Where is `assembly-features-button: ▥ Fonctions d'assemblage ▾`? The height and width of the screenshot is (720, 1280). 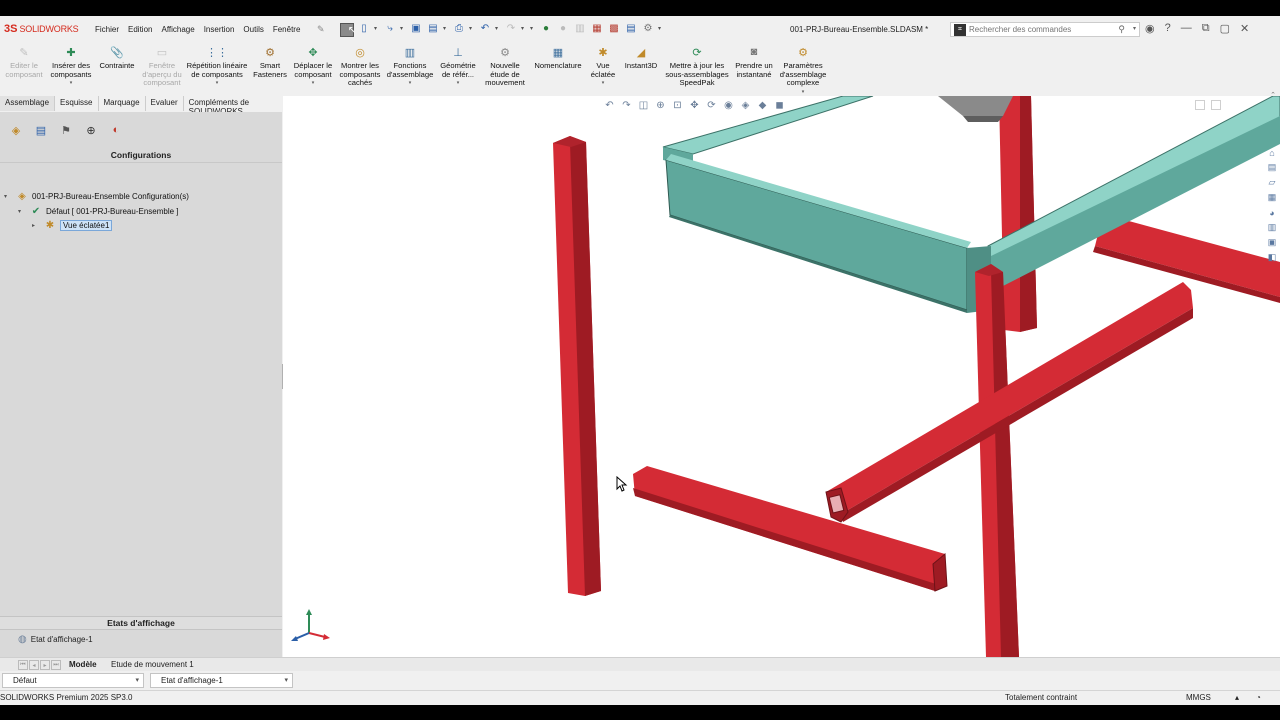
assembly-features-button: ▥ Fonctions d'assemblage ▾ is located at coordinates (410, 70).